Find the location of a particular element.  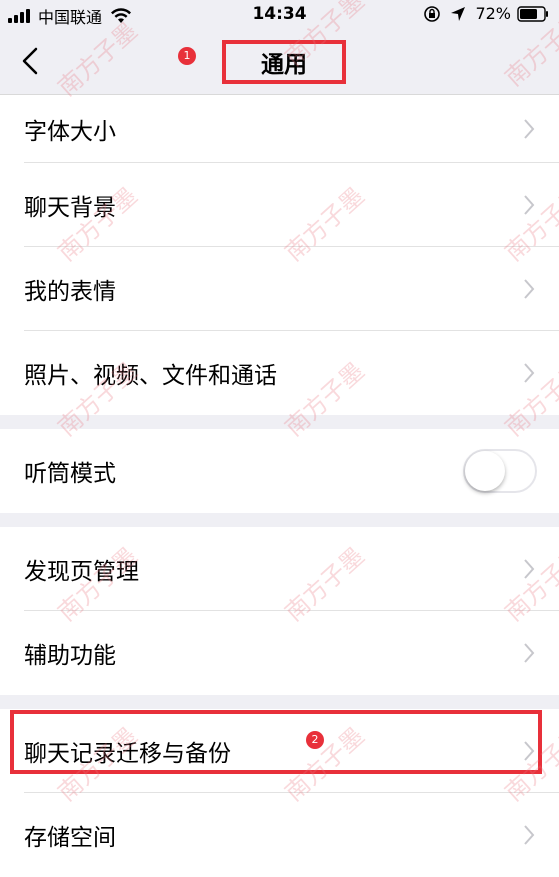

battery-icon is located at coordinates (532, 13).